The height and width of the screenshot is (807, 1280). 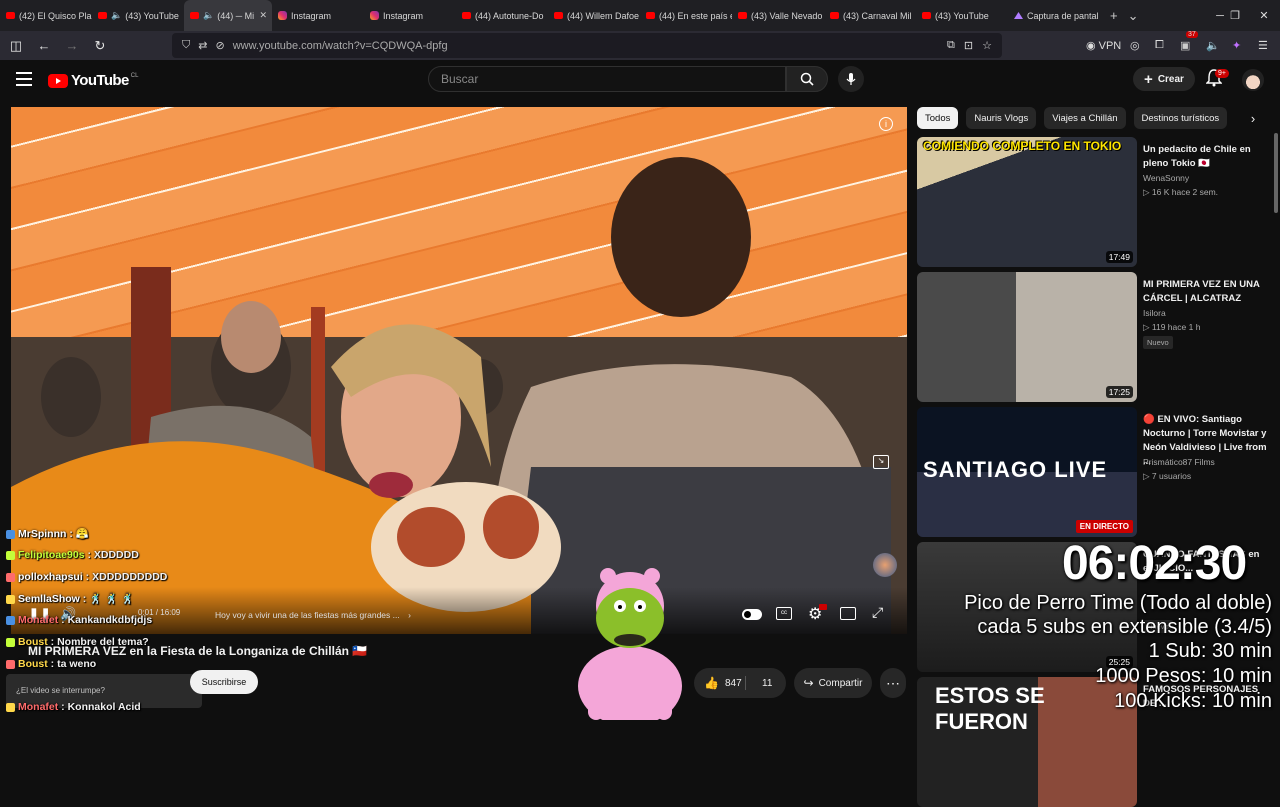 What do you see at coordinates (695, 15) in the screenshot?
I see `tab-title: (44) En este país e` at bounding box center [695, 15].